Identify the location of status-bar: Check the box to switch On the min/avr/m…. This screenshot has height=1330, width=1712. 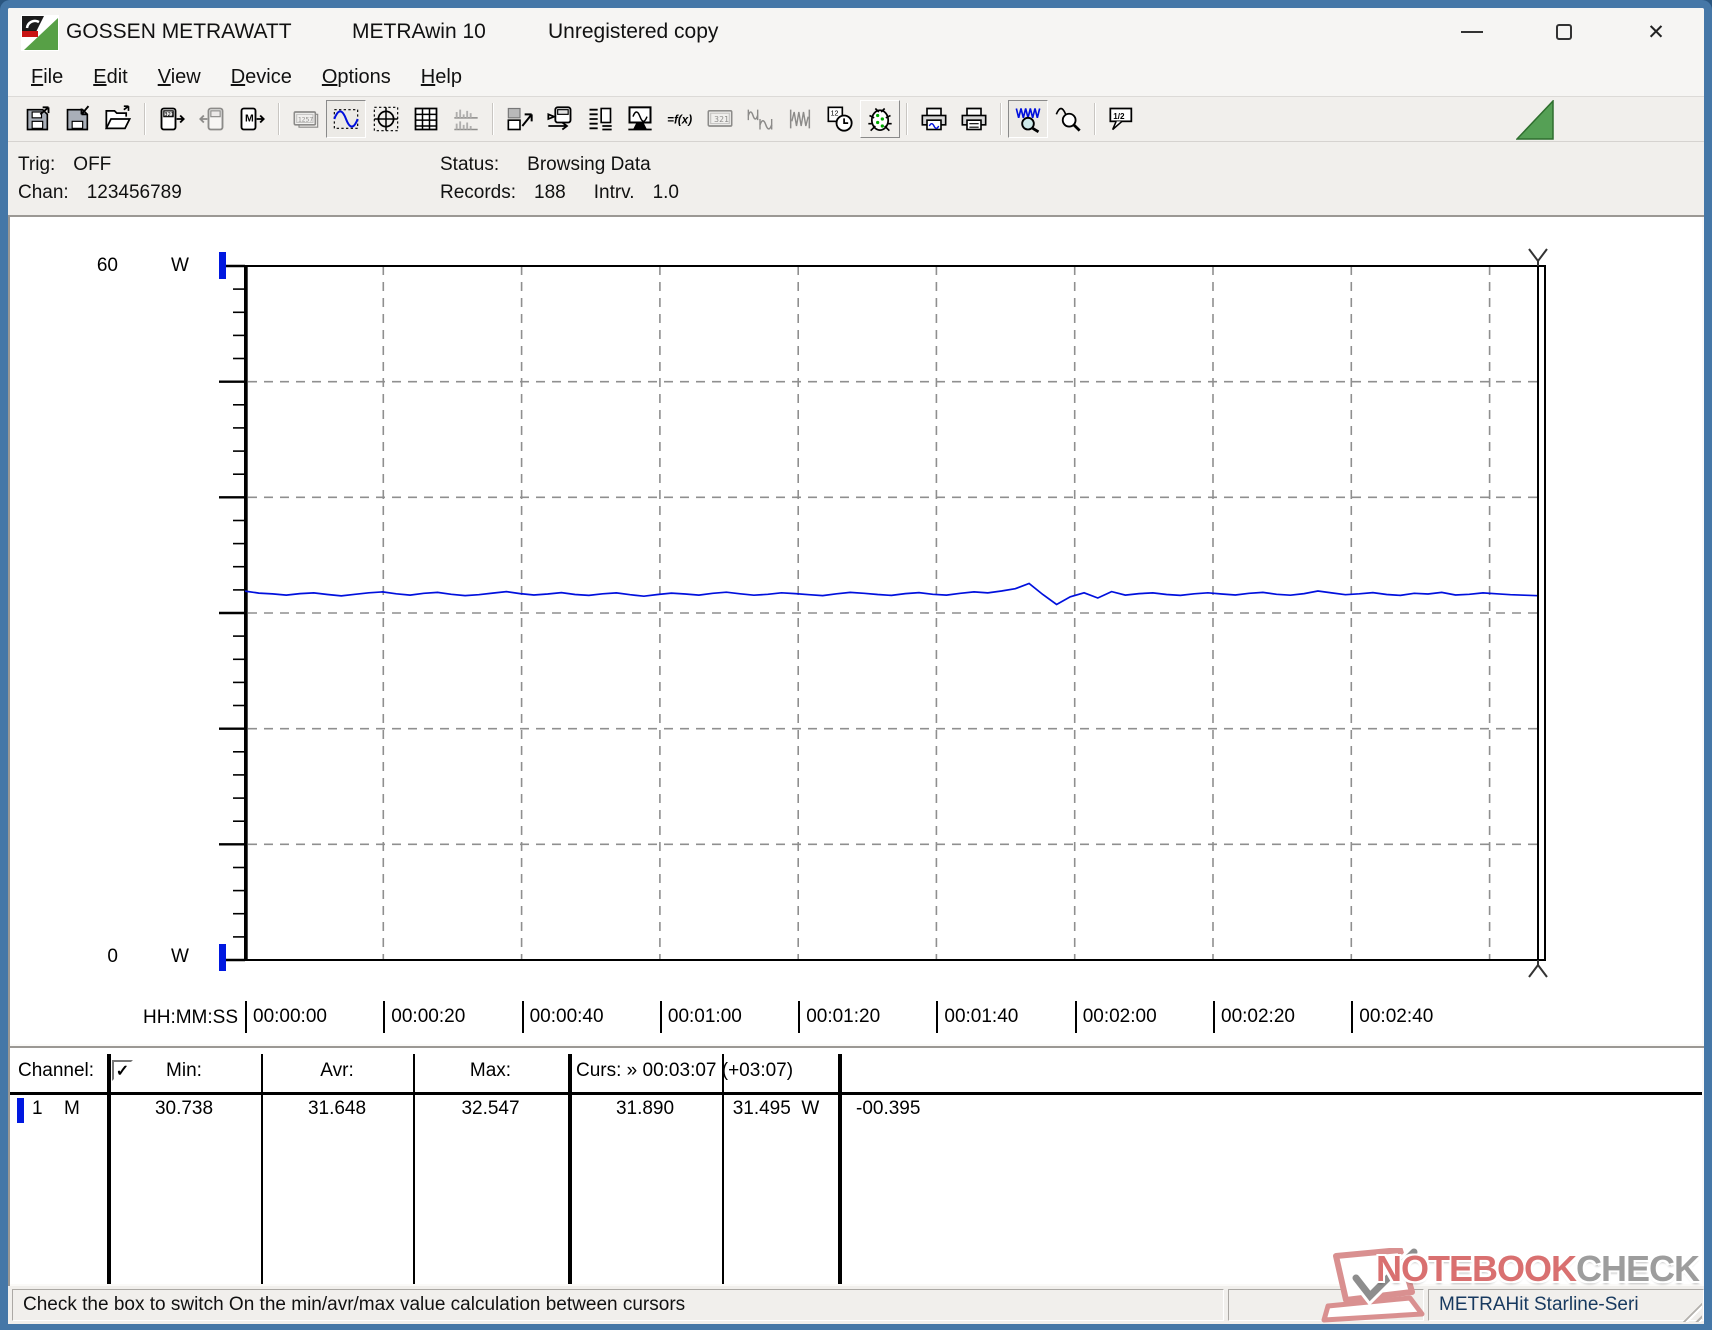
(856, 1305).